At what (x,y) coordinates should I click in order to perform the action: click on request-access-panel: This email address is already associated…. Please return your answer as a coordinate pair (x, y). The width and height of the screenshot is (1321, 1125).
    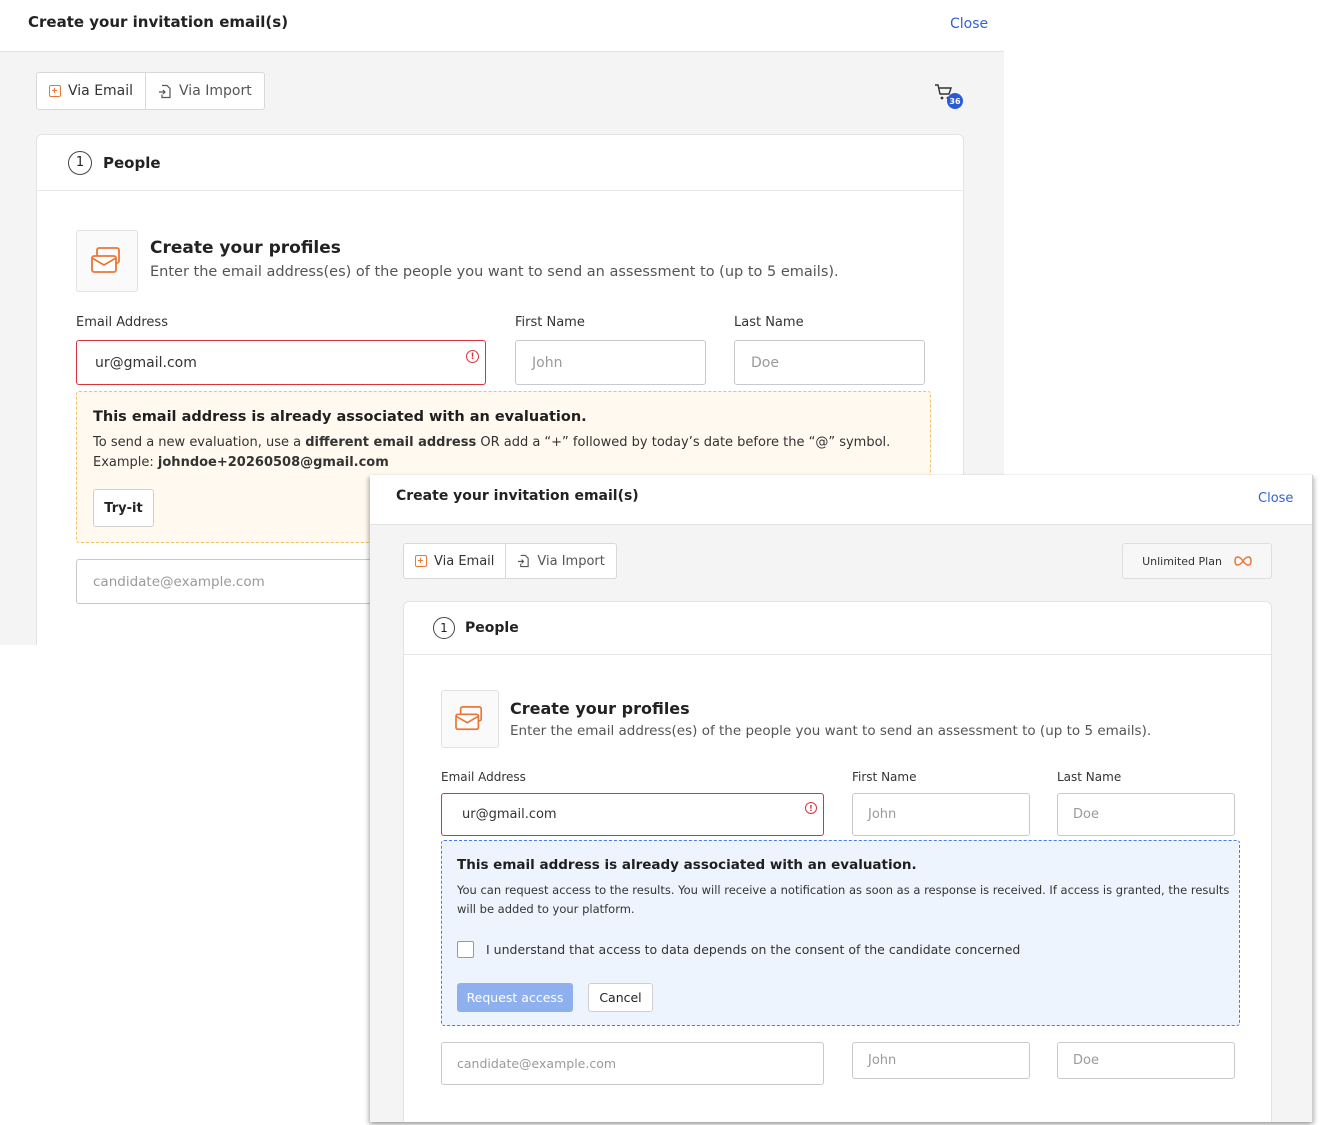
    Looking at the image, I should click on (840, 933).